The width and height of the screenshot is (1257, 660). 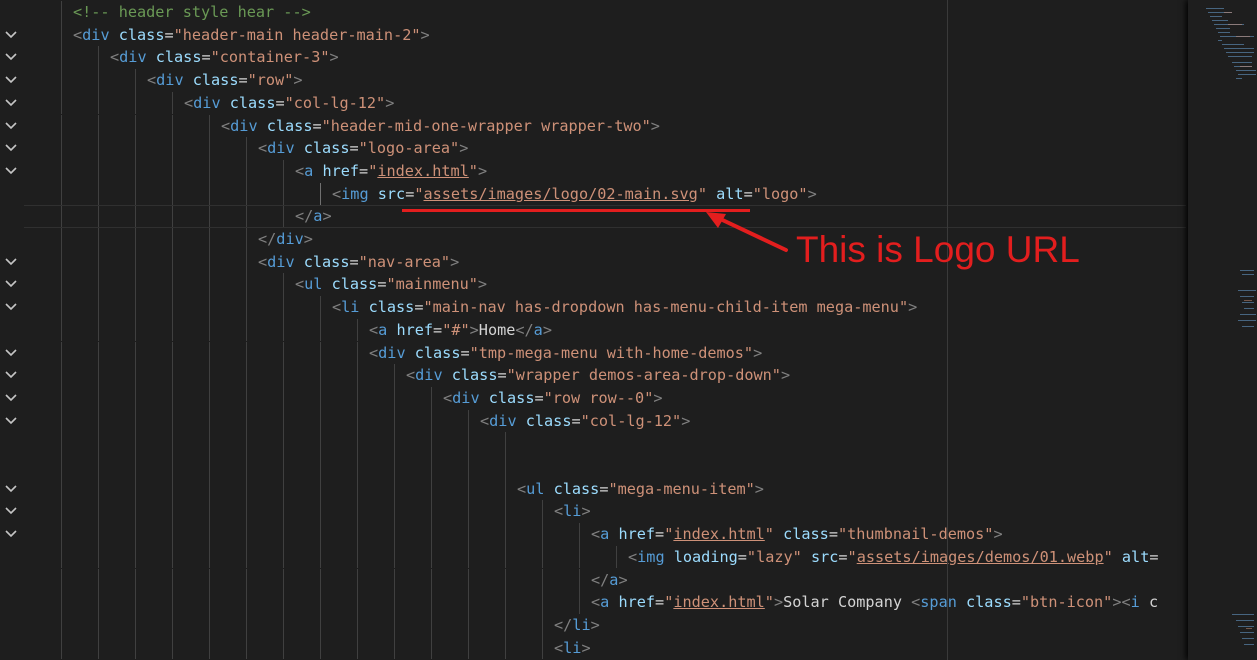 What do you see at coordinates (594, 398) in the screenshot?
I see `code-line: <div class="row row--0">` at bounding box center [594, 398].